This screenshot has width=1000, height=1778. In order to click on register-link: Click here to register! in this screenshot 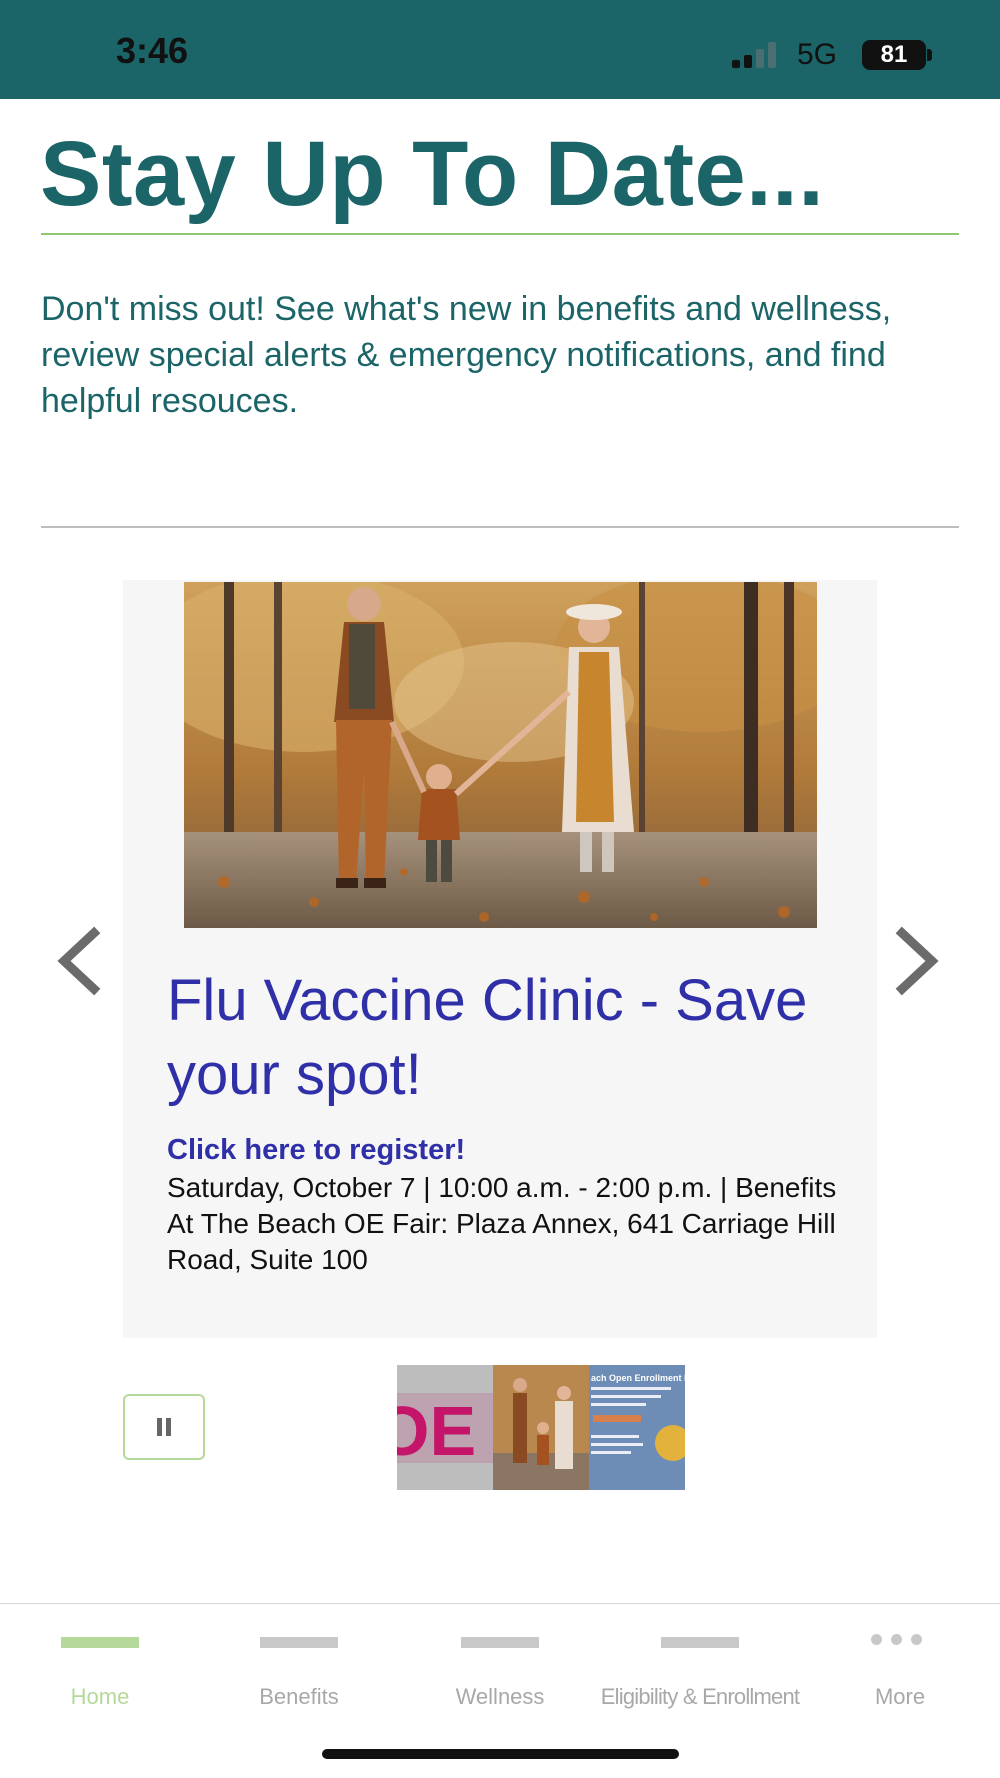, I will do `click(316, 1150)`.